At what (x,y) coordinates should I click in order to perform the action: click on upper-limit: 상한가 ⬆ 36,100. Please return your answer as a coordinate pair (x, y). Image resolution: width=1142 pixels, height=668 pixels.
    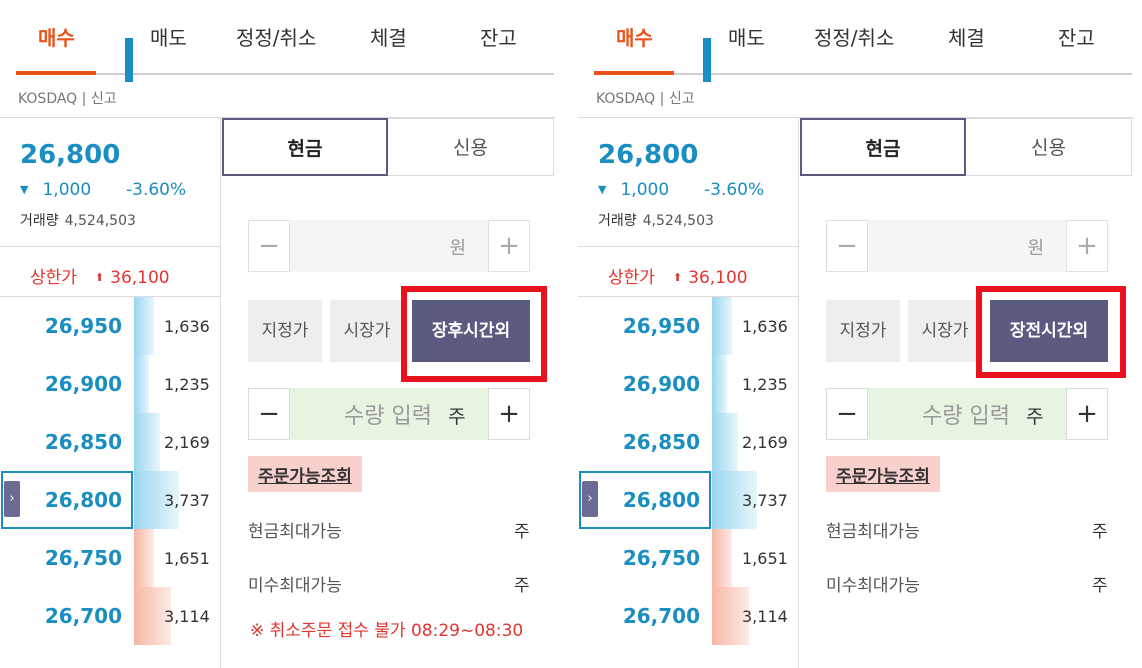
    Looking at the image, I should click on (678, 275).